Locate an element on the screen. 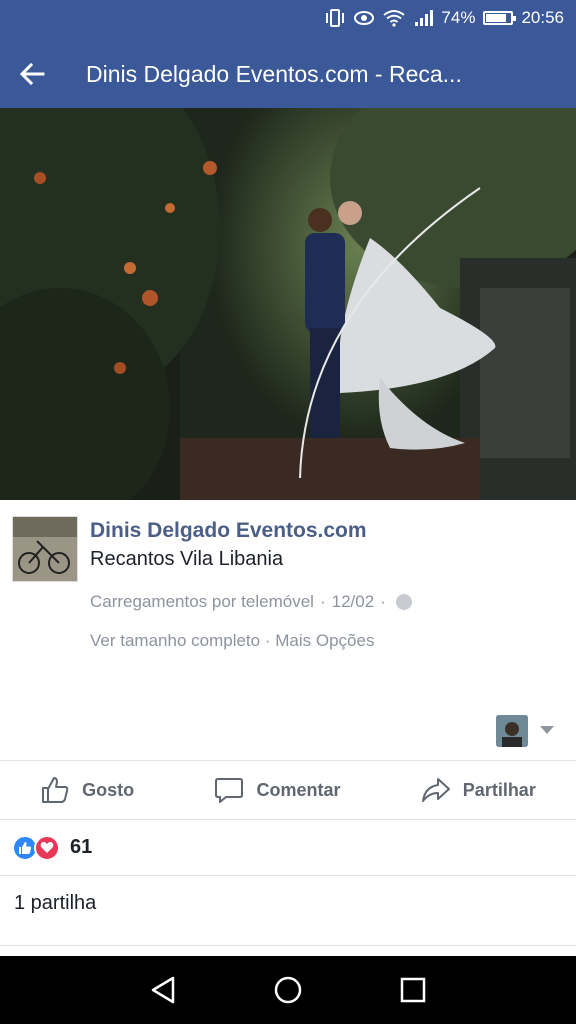  like-label: Gosto is located at coordinates (108, 789).